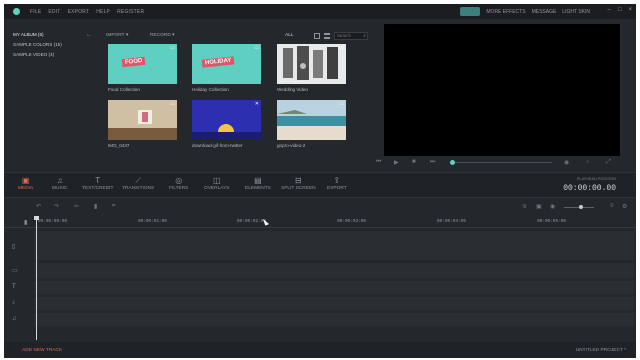 The width and height of the screenshot is (640, 360). What do you see at coordinates (138, 183) in the screenshot?
I see `tool-transitions: ⟋ TRANSITIONS` at bounding box center [138, 183].